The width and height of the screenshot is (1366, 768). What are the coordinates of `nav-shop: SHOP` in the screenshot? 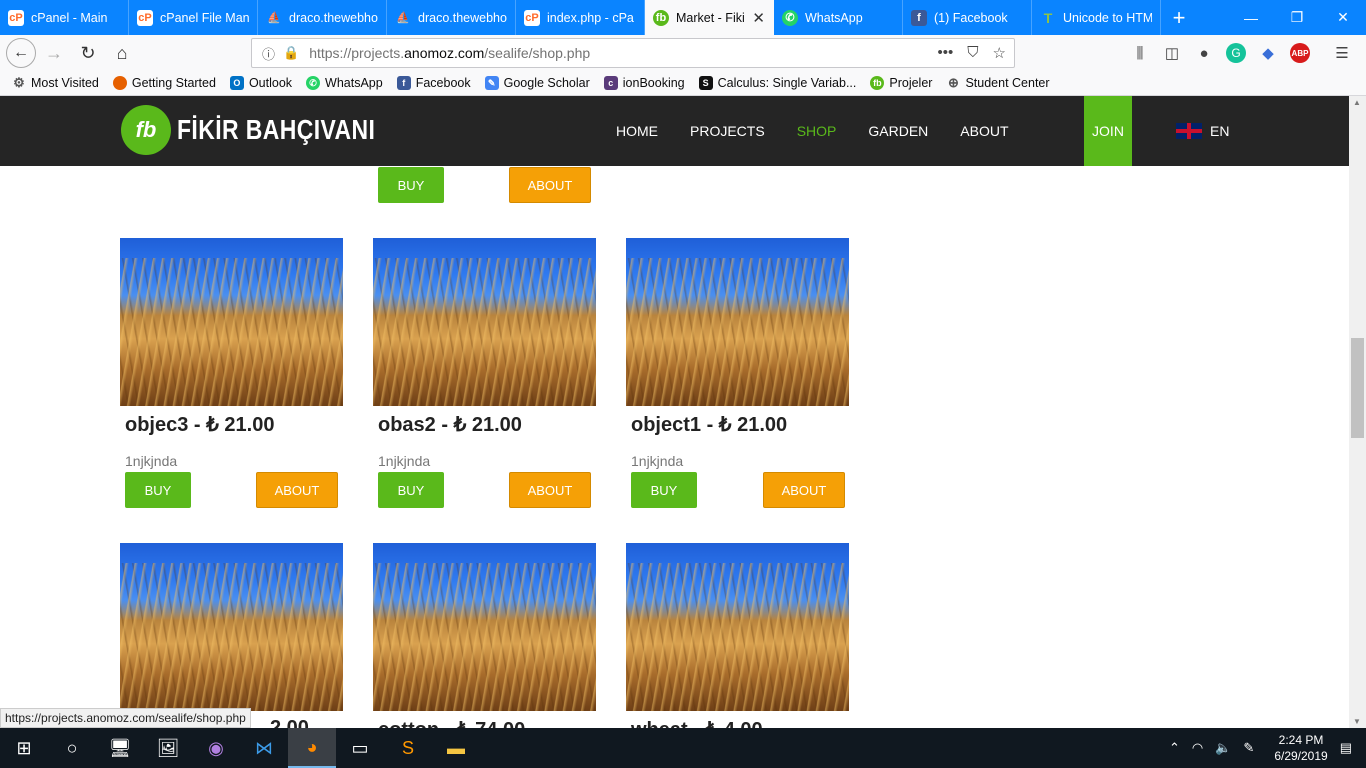 It's located at (817, 131).